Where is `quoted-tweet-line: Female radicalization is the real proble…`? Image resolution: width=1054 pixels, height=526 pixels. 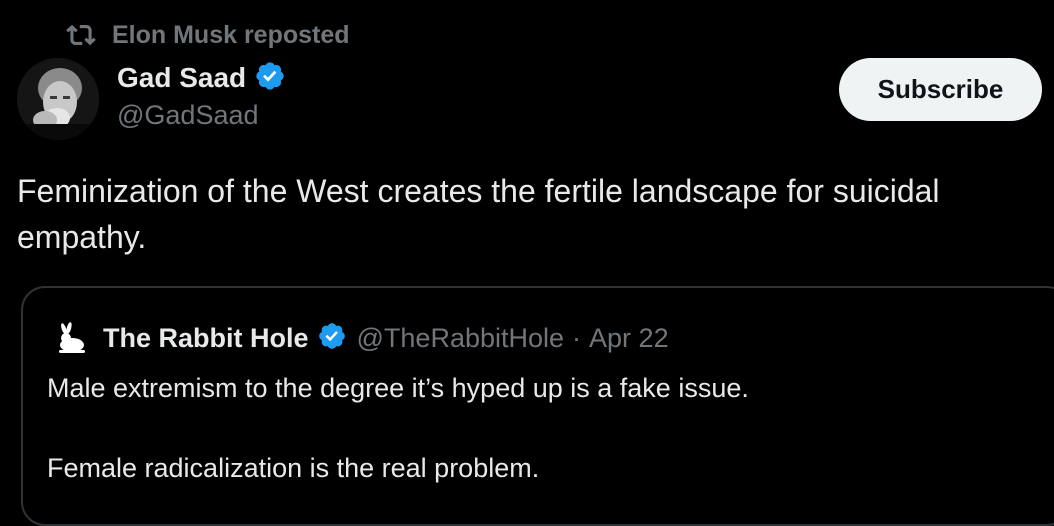
quoted-tweet-line: Female radicalization is the real proble… is located at coordinates (293, 468).